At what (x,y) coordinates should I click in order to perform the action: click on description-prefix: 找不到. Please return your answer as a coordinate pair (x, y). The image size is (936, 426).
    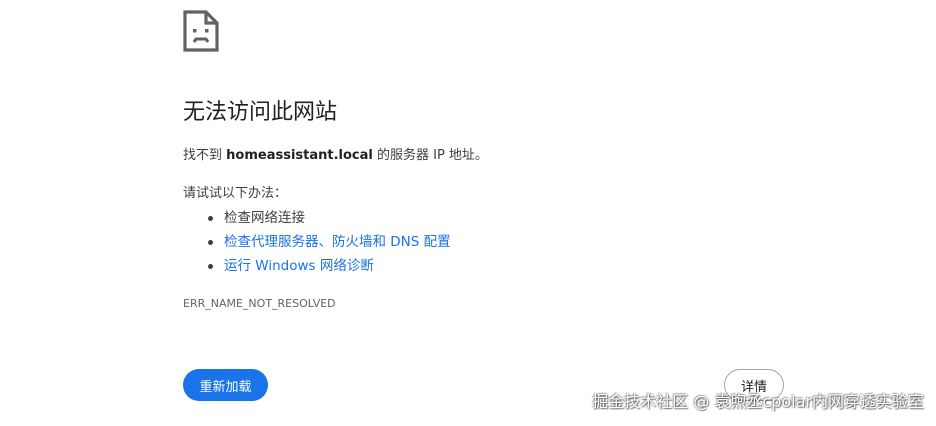
    Looking at the image, I should click on (205, 155).